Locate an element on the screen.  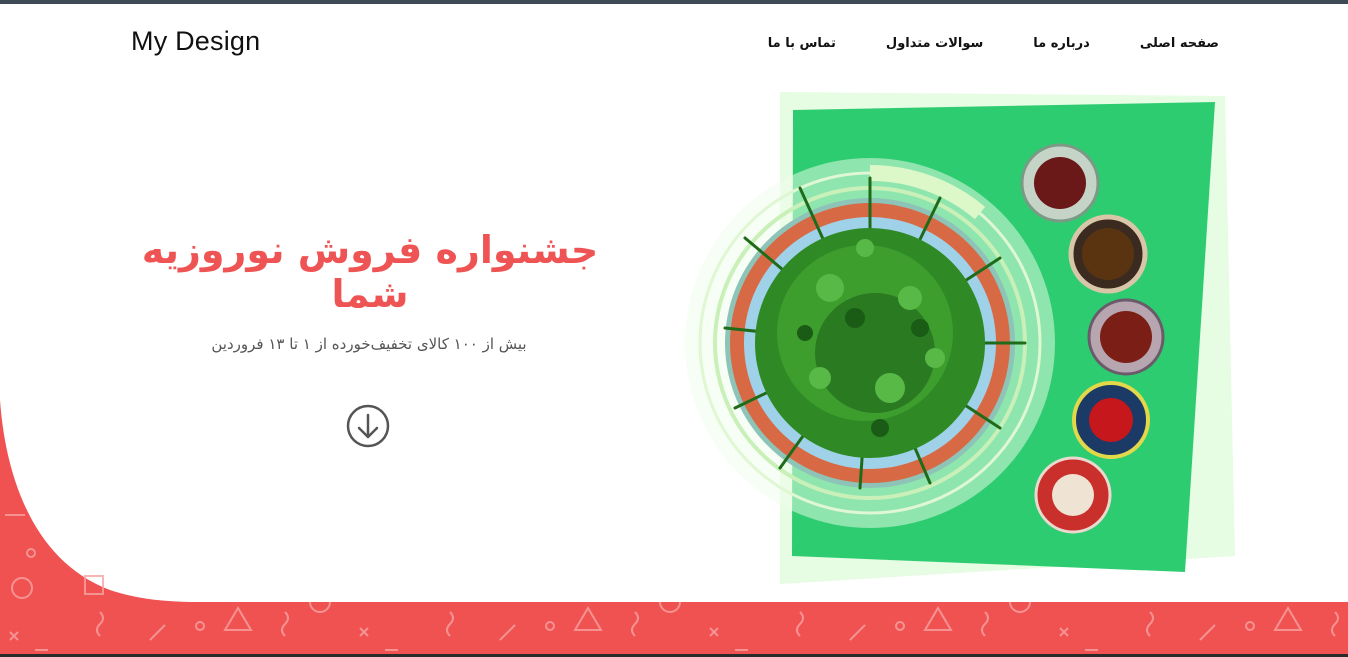
nav-item-faq: سوالات متداول is located at coordinates (934, 43).